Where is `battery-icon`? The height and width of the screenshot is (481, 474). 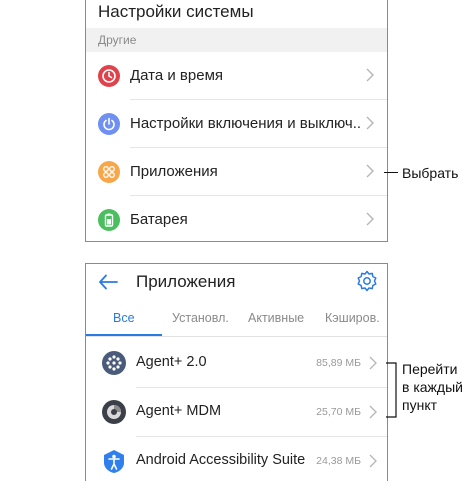 battery-icon is located at coordinates (109, 220).